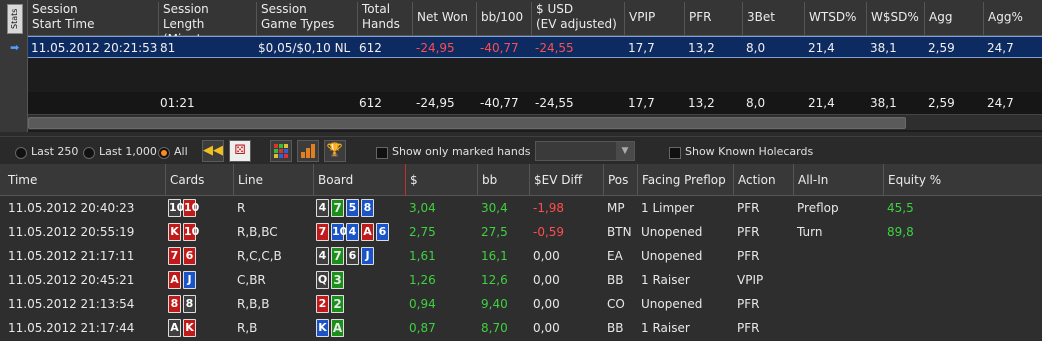  Describe the element at coordinates (14, 66) in the screenshot. I see `stats-side-tab: Stats ➡` at that location.